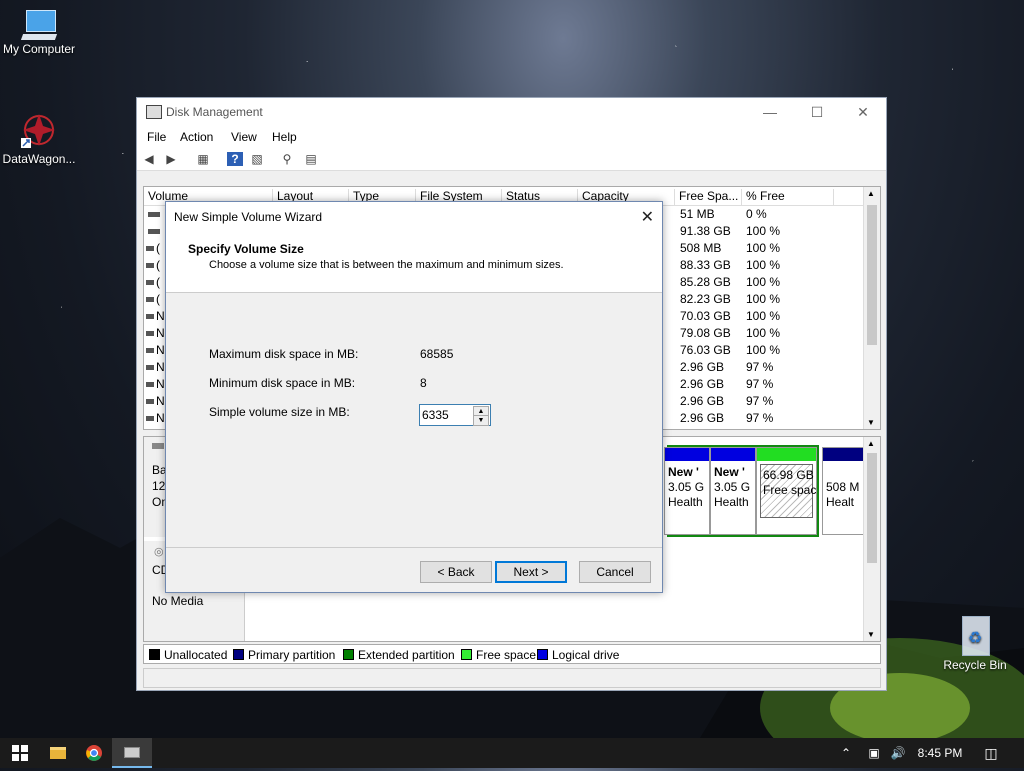  What do you see at coordinates (733, 491) in the screenshot?
I see `partition-new-volume-2: New ' 3.05 G Health` at bounding box center [733, 491].